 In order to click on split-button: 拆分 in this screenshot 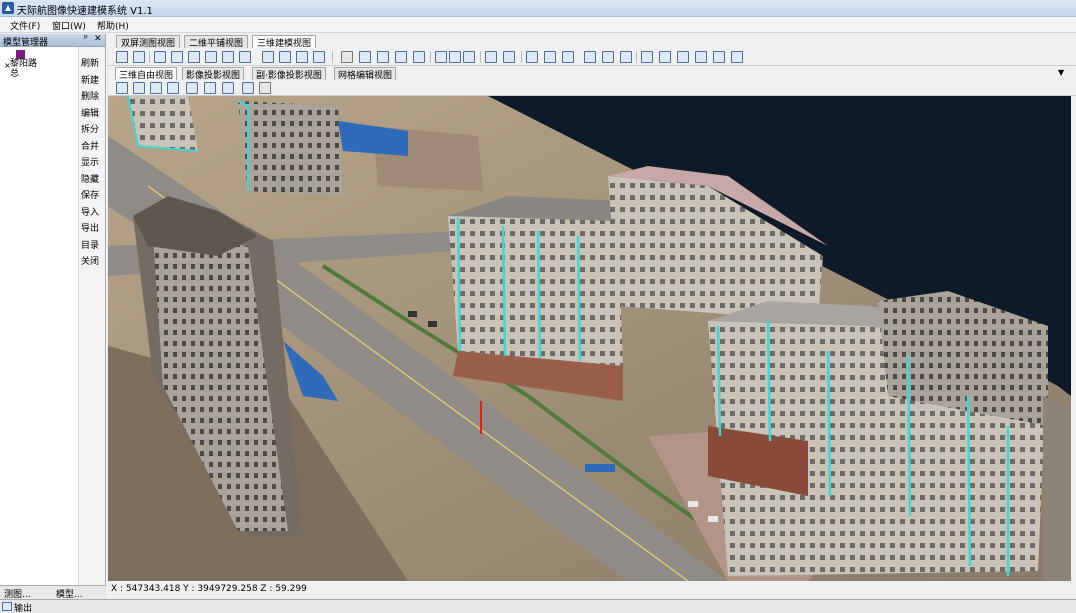, I will do `click(90, 128)`.